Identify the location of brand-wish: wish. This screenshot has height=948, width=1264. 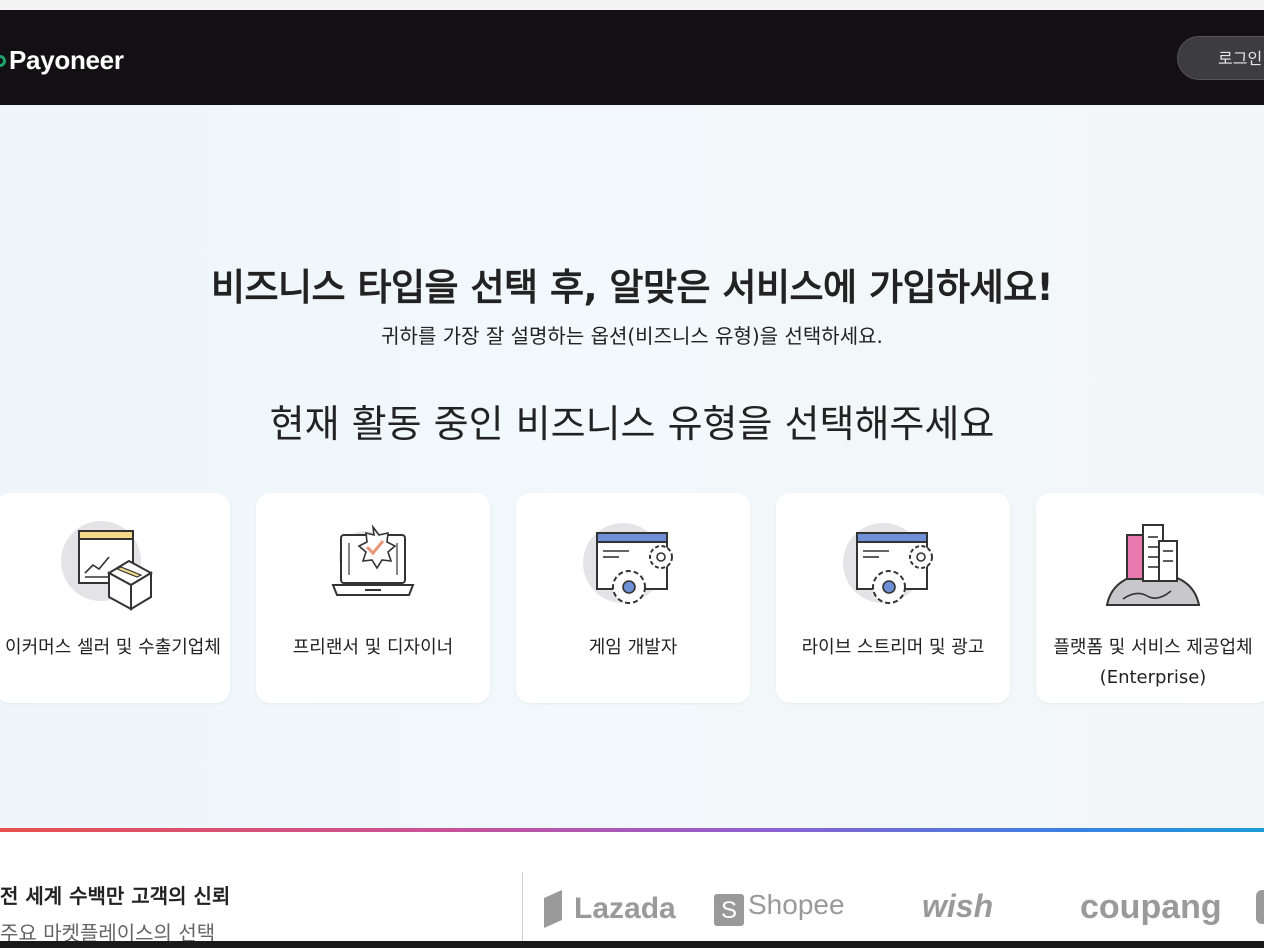
(957, 906).